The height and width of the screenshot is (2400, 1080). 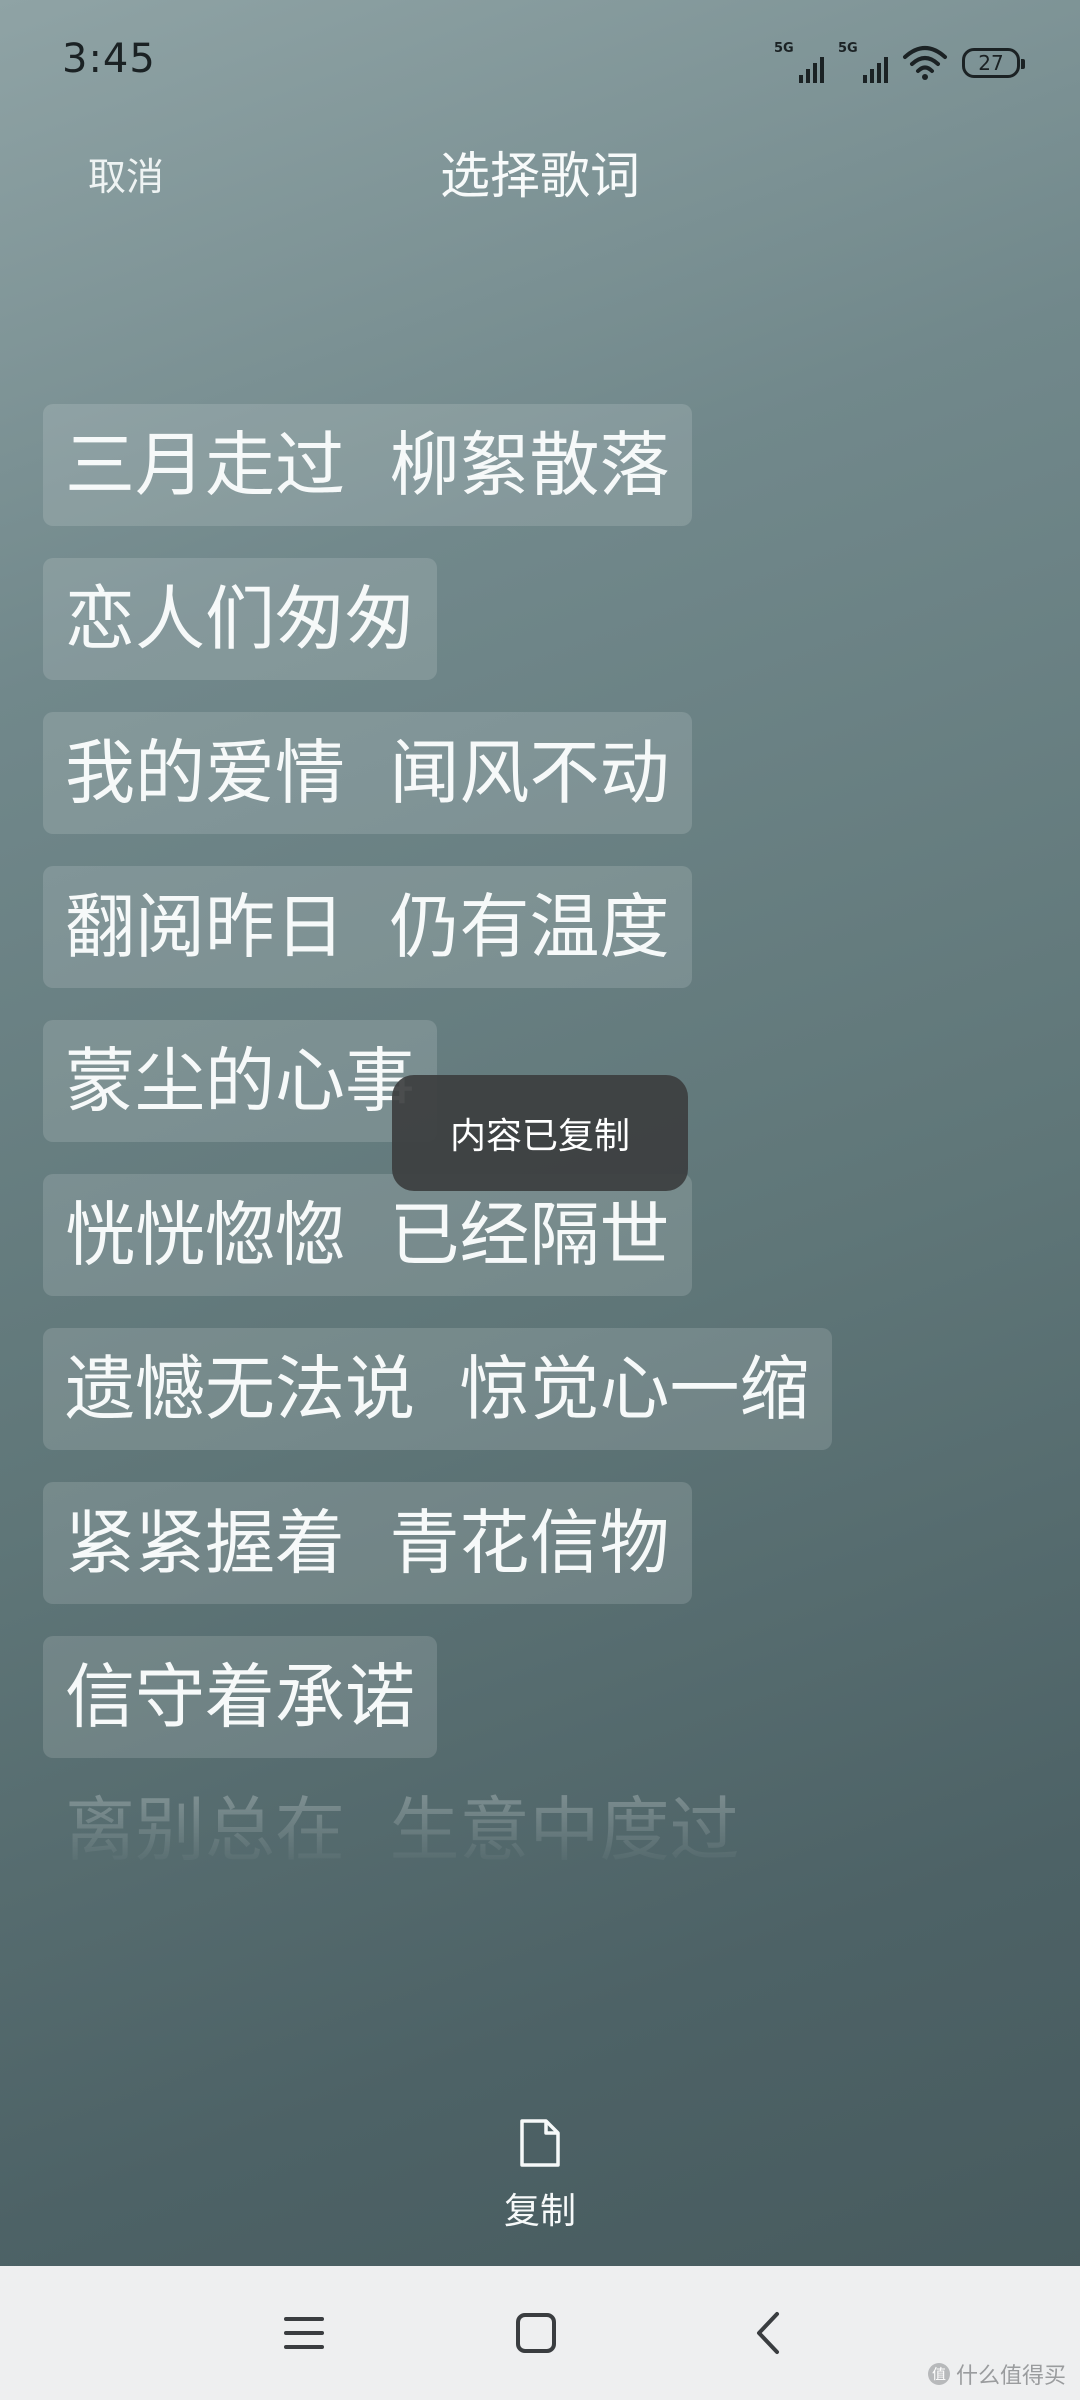 What do you see at coordinates (539, 2211) in the screenshot?
I see `copy-label: 复制` at bounding box center [539, 2211].